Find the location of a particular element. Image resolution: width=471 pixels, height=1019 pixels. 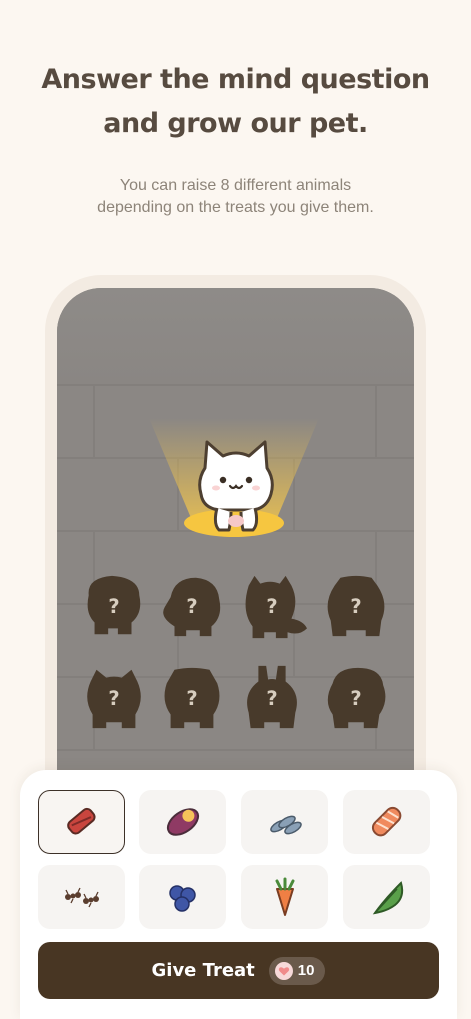

dog-silhouette: ? is located at coordinates (192, 698).